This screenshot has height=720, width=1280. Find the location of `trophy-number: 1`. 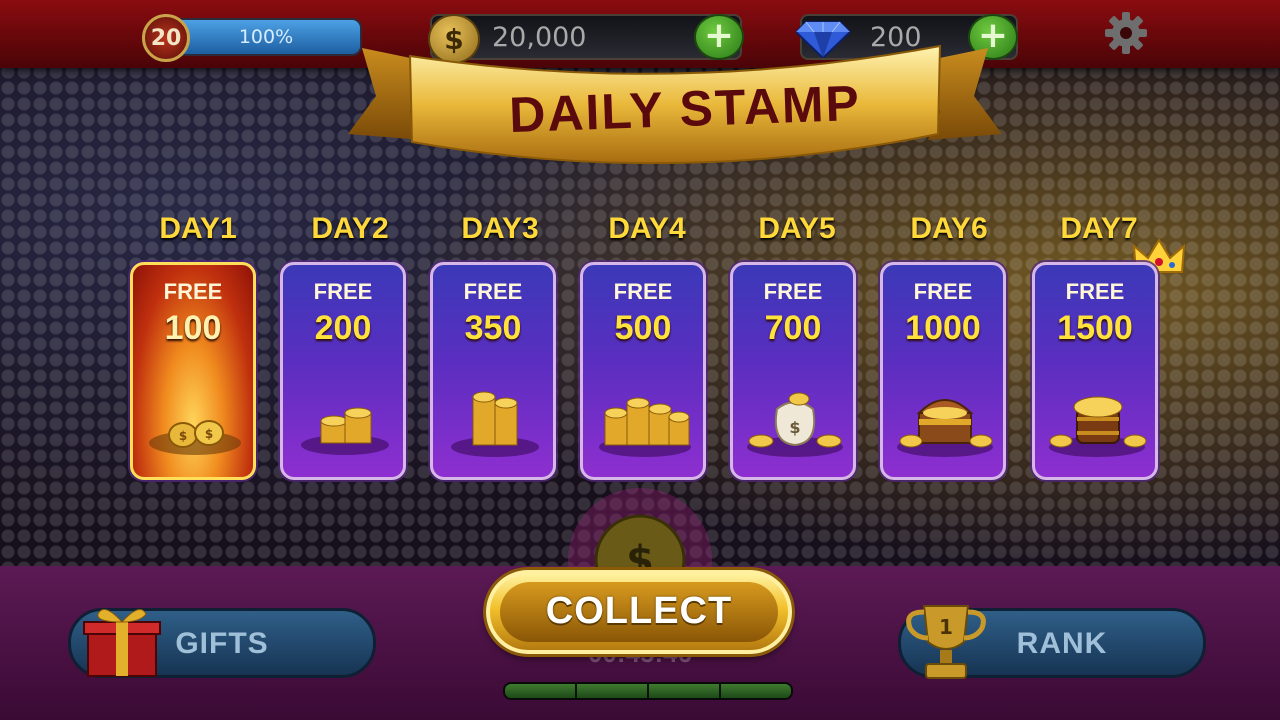

trophy-number: 1 is located at coordinates (946, 627).